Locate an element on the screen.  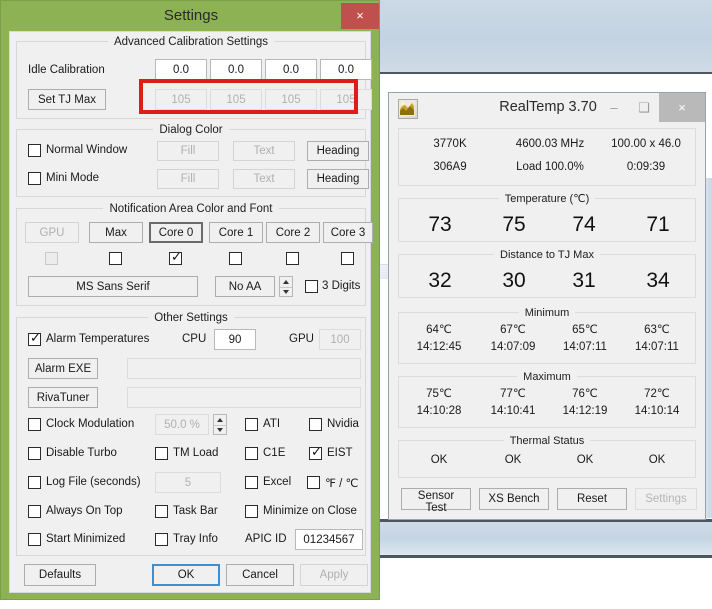
xs-bench-button: XS Bench is located at coordinates (514, 499).